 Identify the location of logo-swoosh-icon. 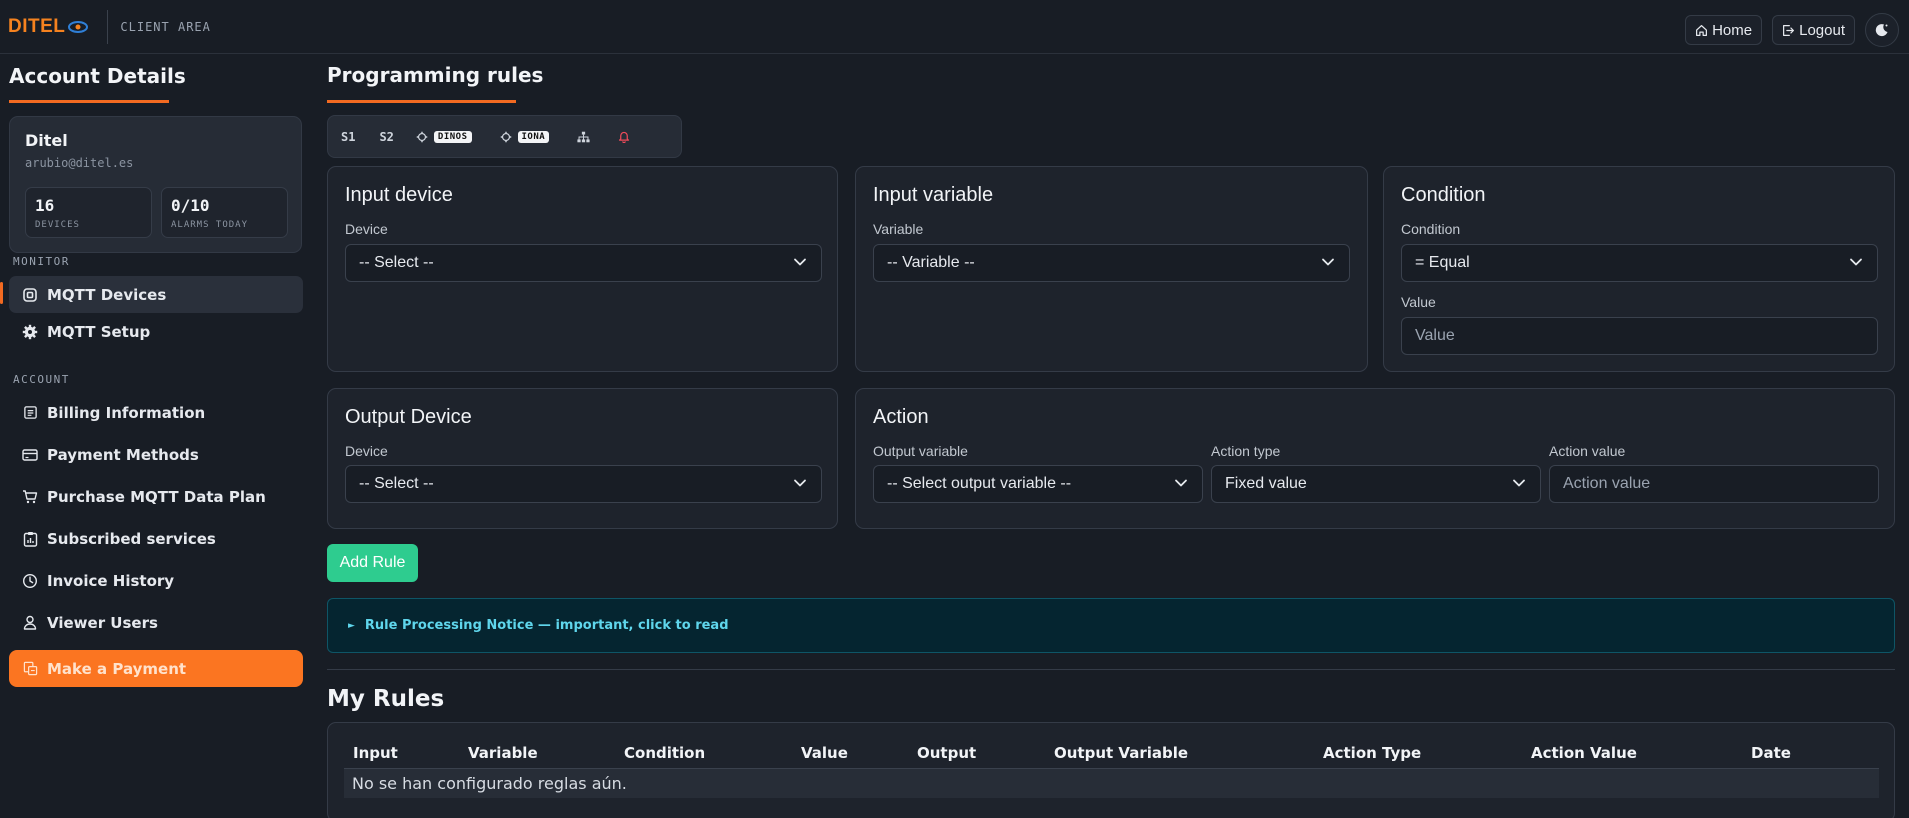
(78, 26).